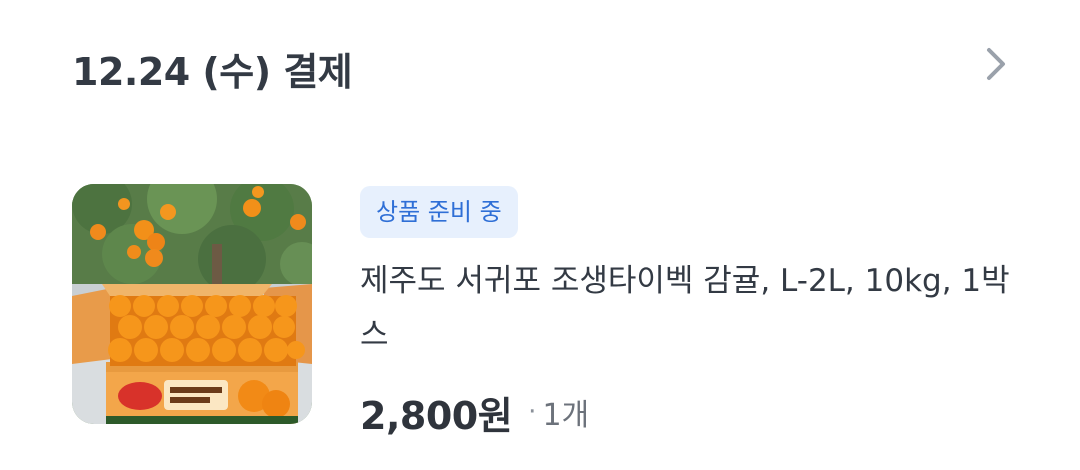 This screenshot has width=1080, height=470. What do you see at coordinates (566, 415) in the screenshot?
I see `product-quantity: 1개` at bounding box center [566, 415].